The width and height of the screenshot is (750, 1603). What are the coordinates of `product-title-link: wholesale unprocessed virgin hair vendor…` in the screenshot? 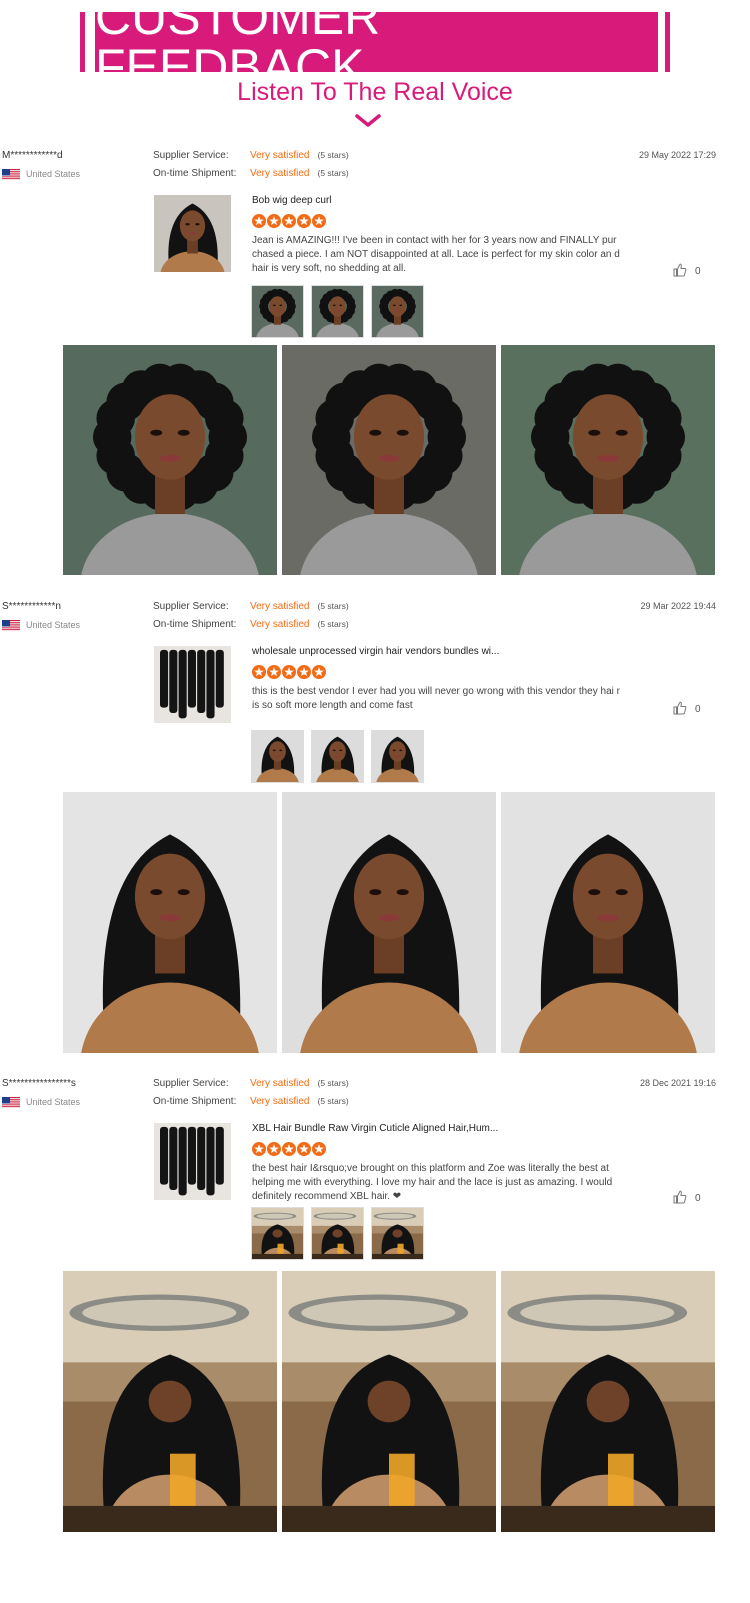 It's located at (375, 651).